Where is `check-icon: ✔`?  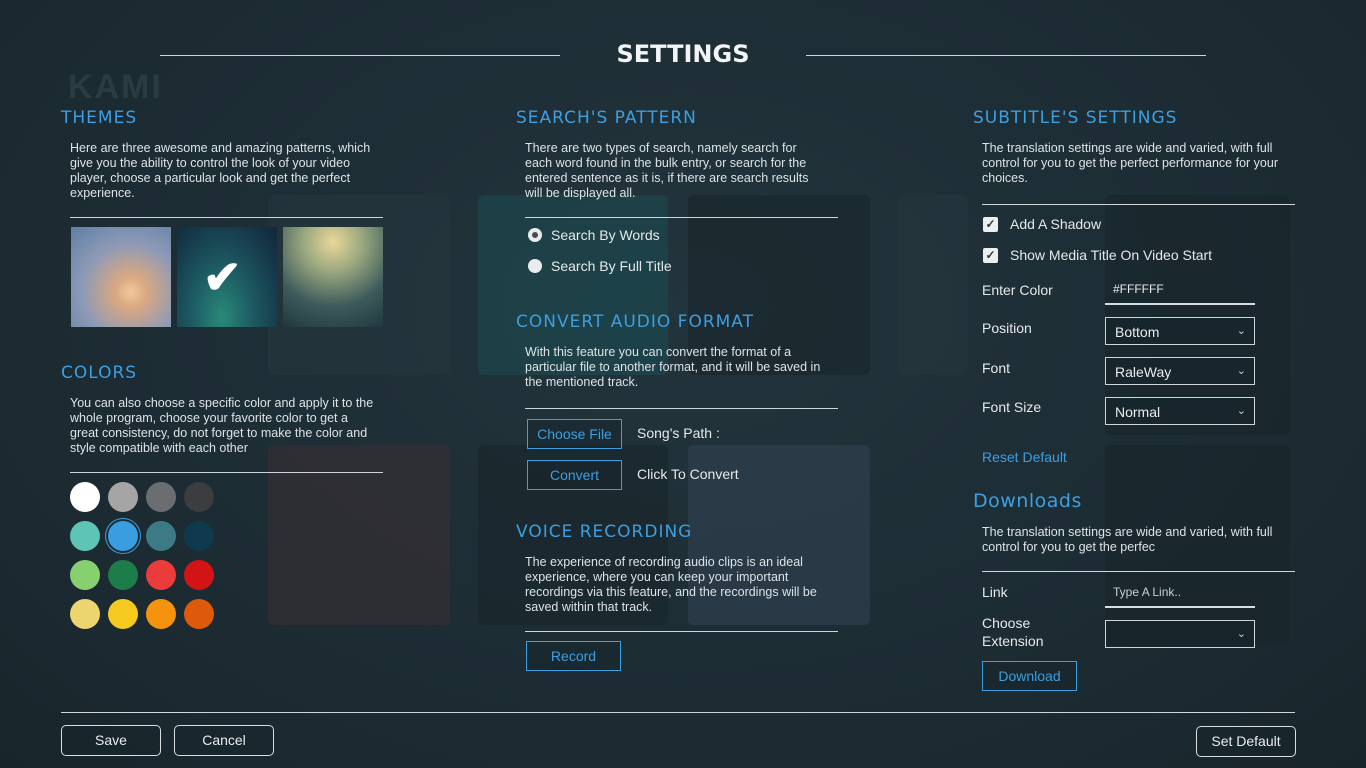 check-icon: ✔ is located at coordinates (222, 277).